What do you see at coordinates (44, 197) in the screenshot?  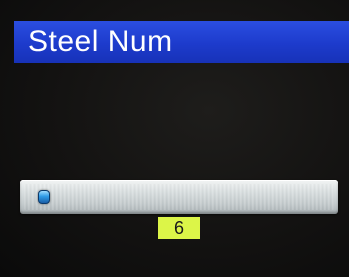 I see `slider-thumb` at bounding box center [44, 197].